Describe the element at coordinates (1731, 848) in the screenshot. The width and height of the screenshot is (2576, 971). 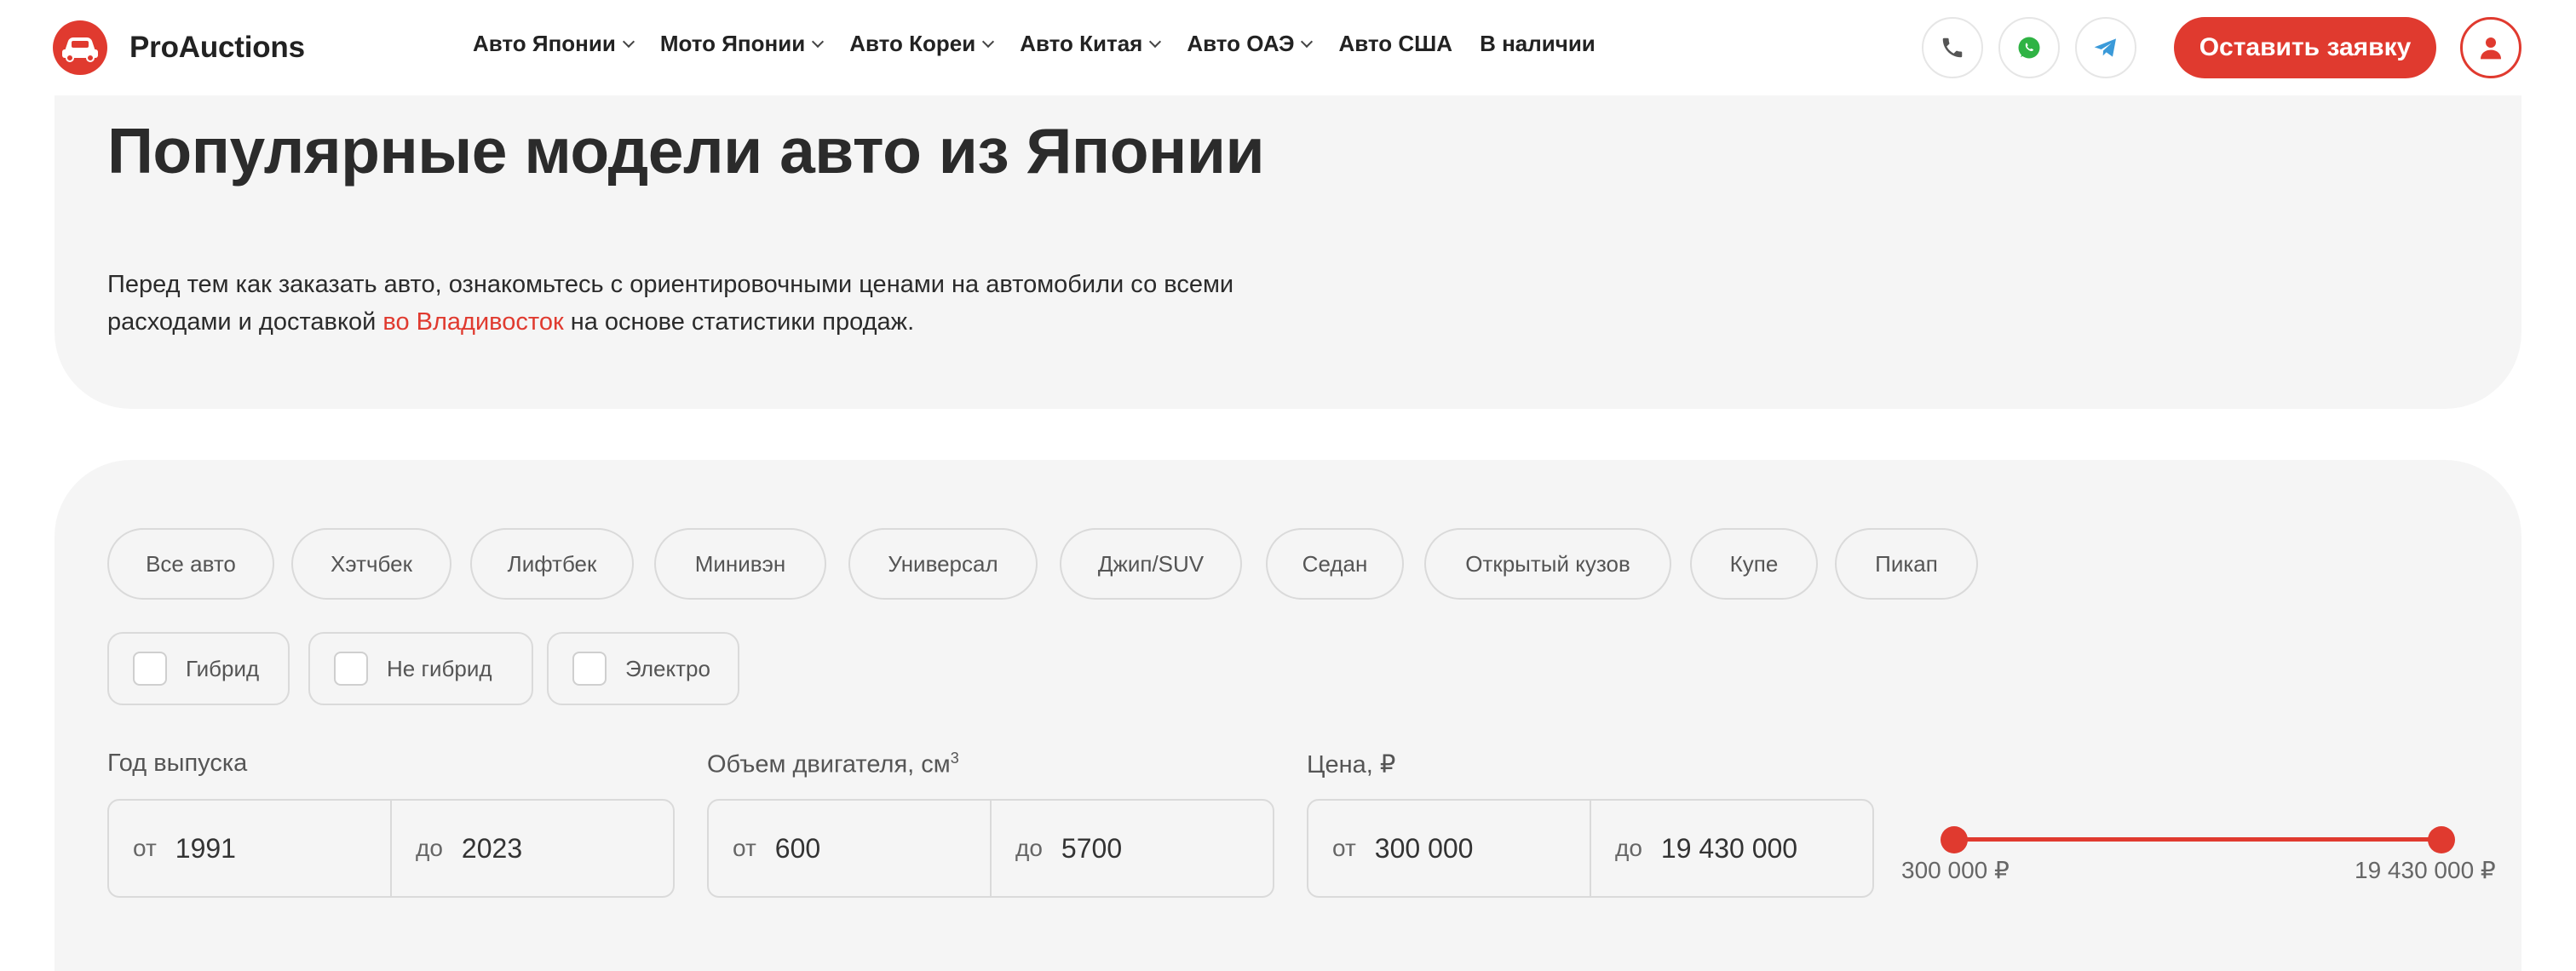
I see `price-to-input: до 19 430 000` at that location.